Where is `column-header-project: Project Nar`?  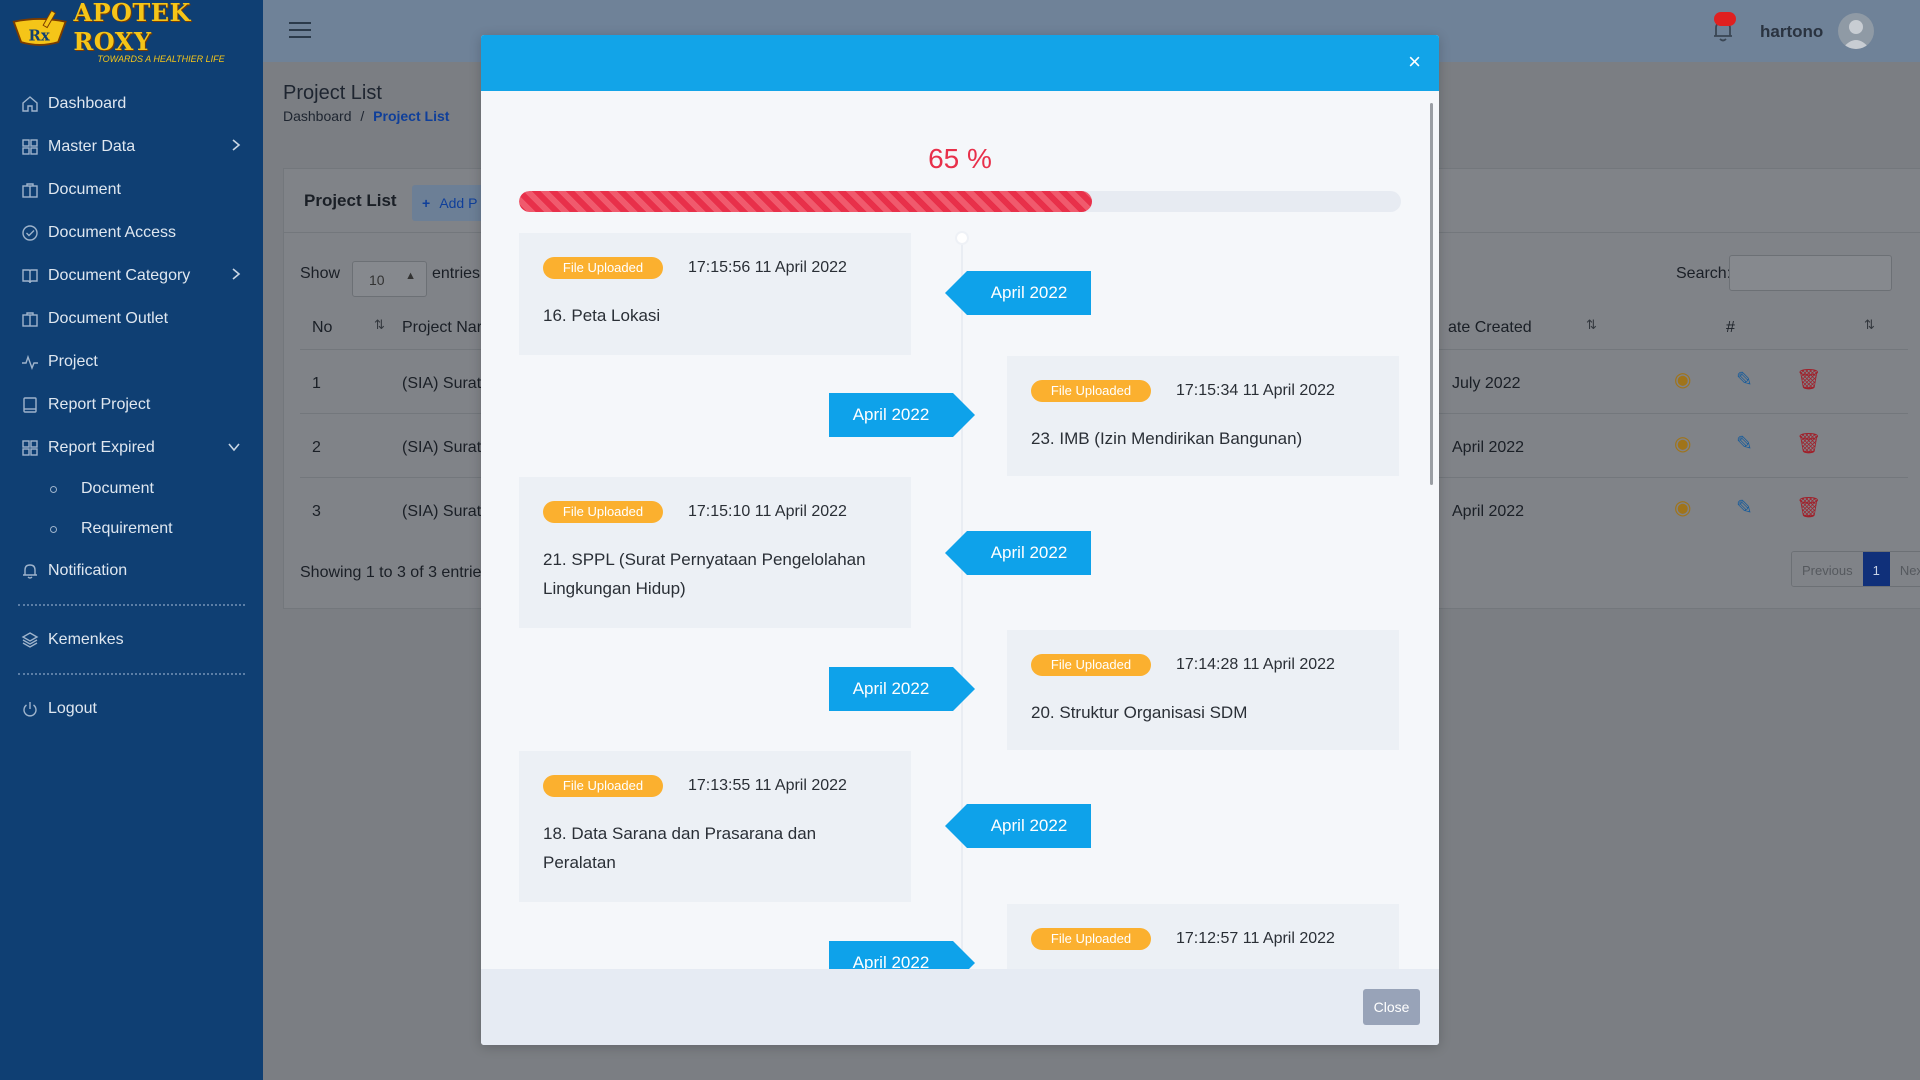
column-header-project: Project Nar is located at coordinates (442, 328).